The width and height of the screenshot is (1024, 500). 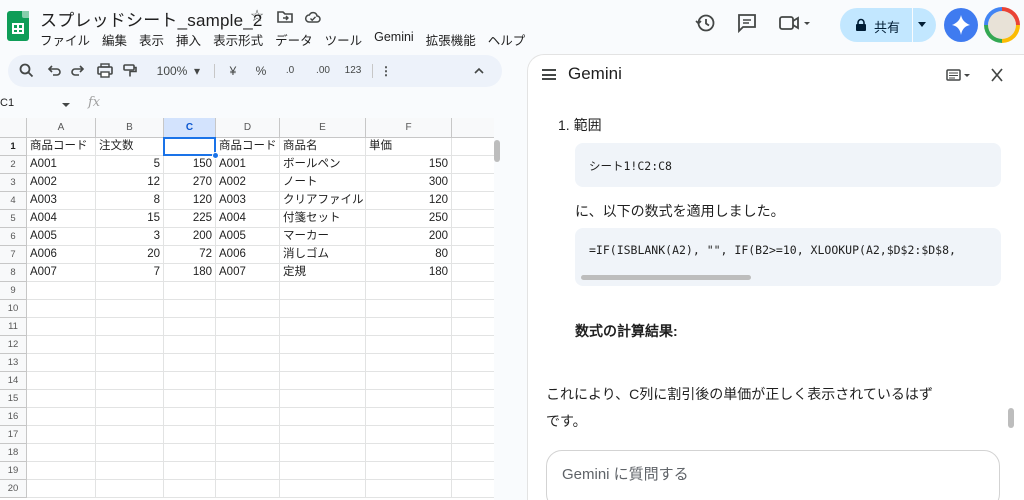 I want to click on cell: 単価, so click(x=409, y=147).